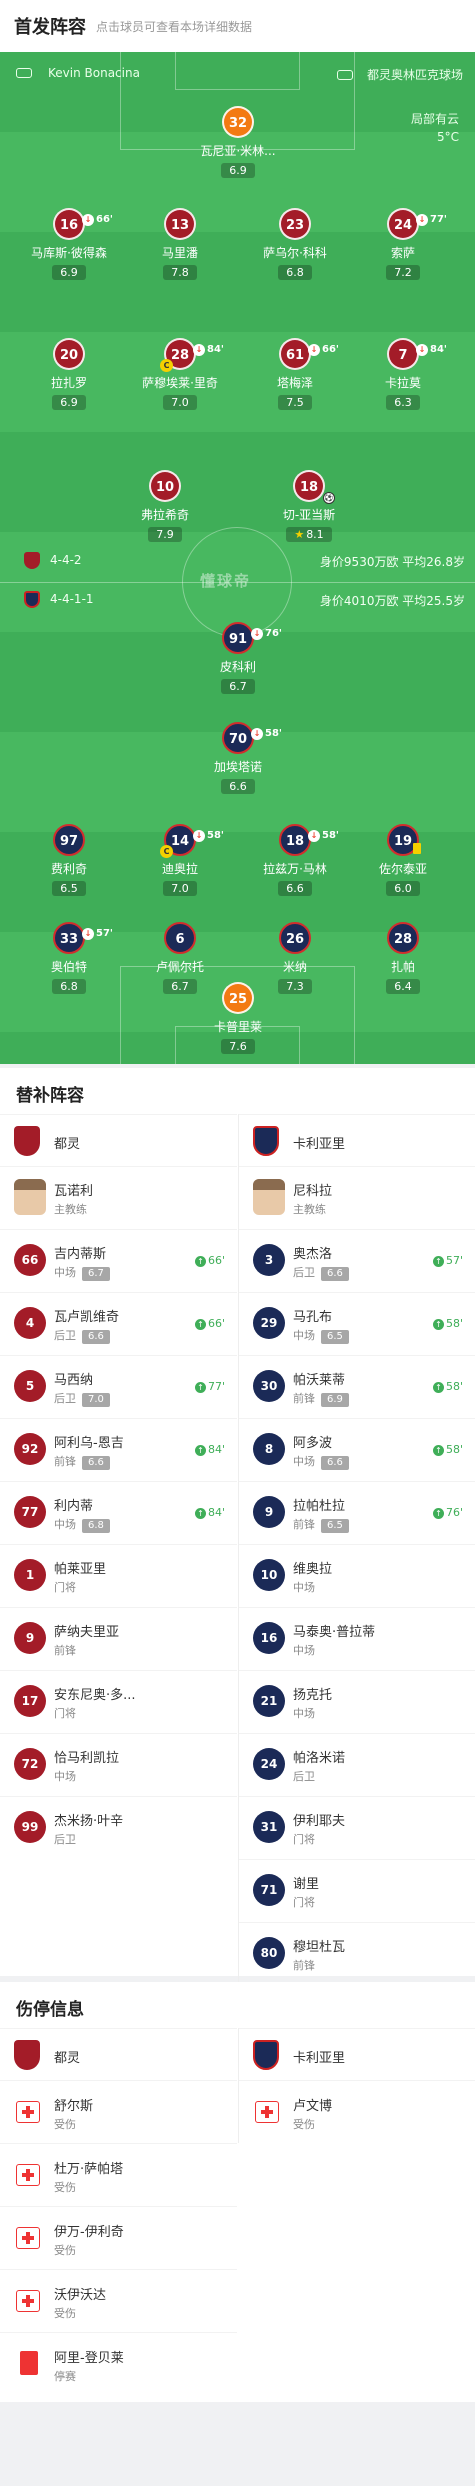  I want to click on sub-player-row: 17 安东尼奥·多... 门将, so click(118, 1701).